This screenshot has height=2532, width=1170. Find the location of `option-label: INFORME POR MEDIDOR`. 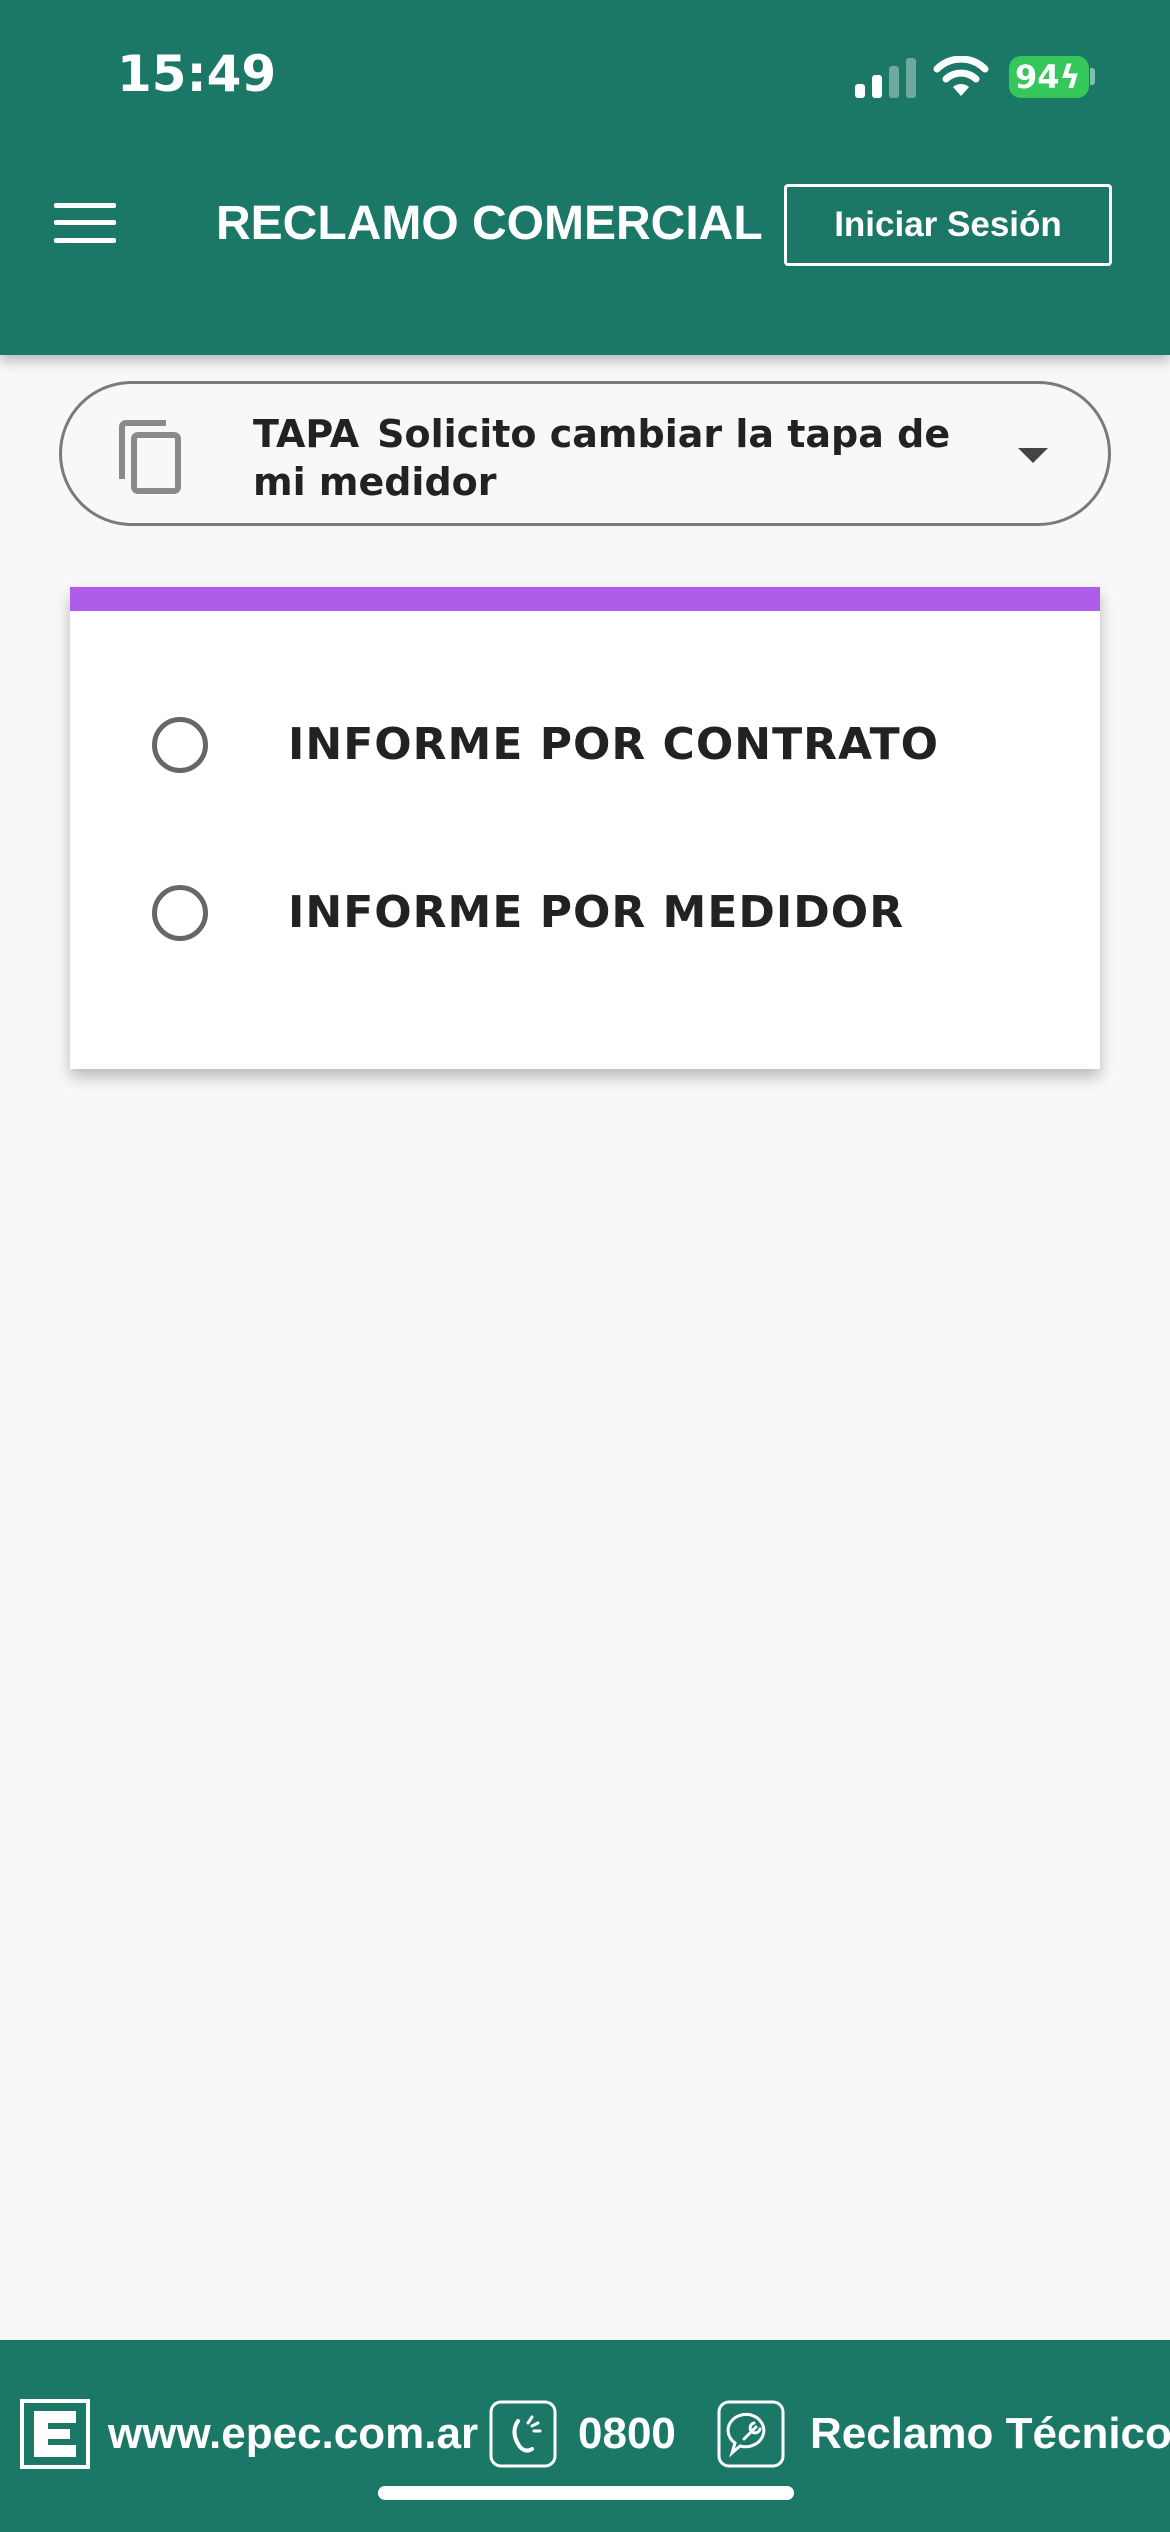

option-label: INFORME POR MEDIDOR is located at coordinates (596, 912).